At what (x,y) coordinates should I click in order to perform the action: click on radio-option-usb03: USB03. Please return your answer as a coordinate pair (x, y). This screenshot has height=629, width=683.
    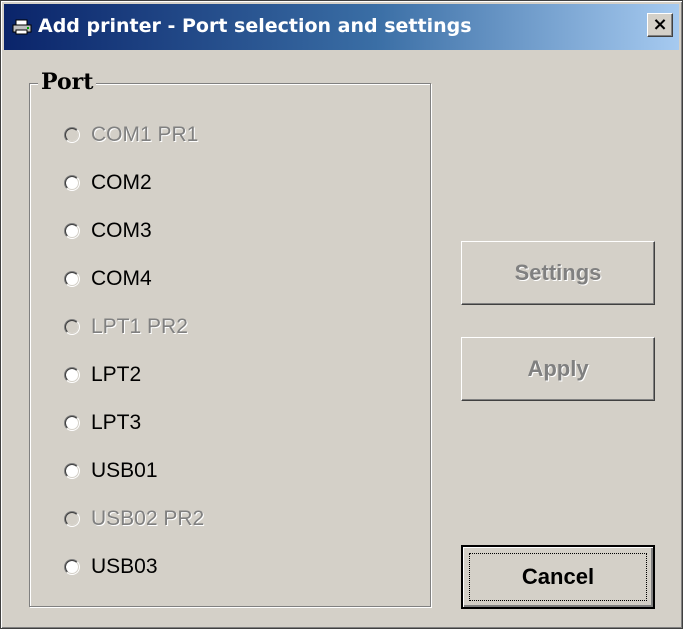
    Looking at the image, I should click on (111, 567).